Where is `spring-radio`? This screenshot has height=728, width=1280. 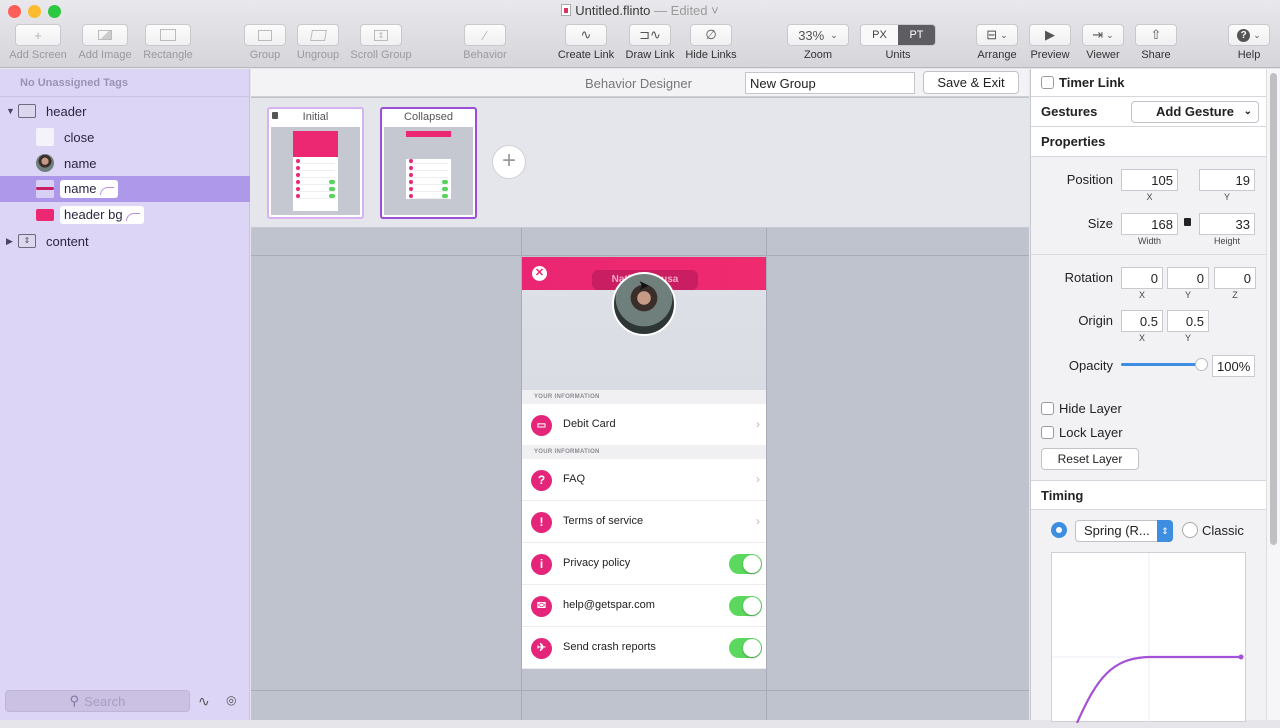 spring-radio is located at coordinates (1059, 530).